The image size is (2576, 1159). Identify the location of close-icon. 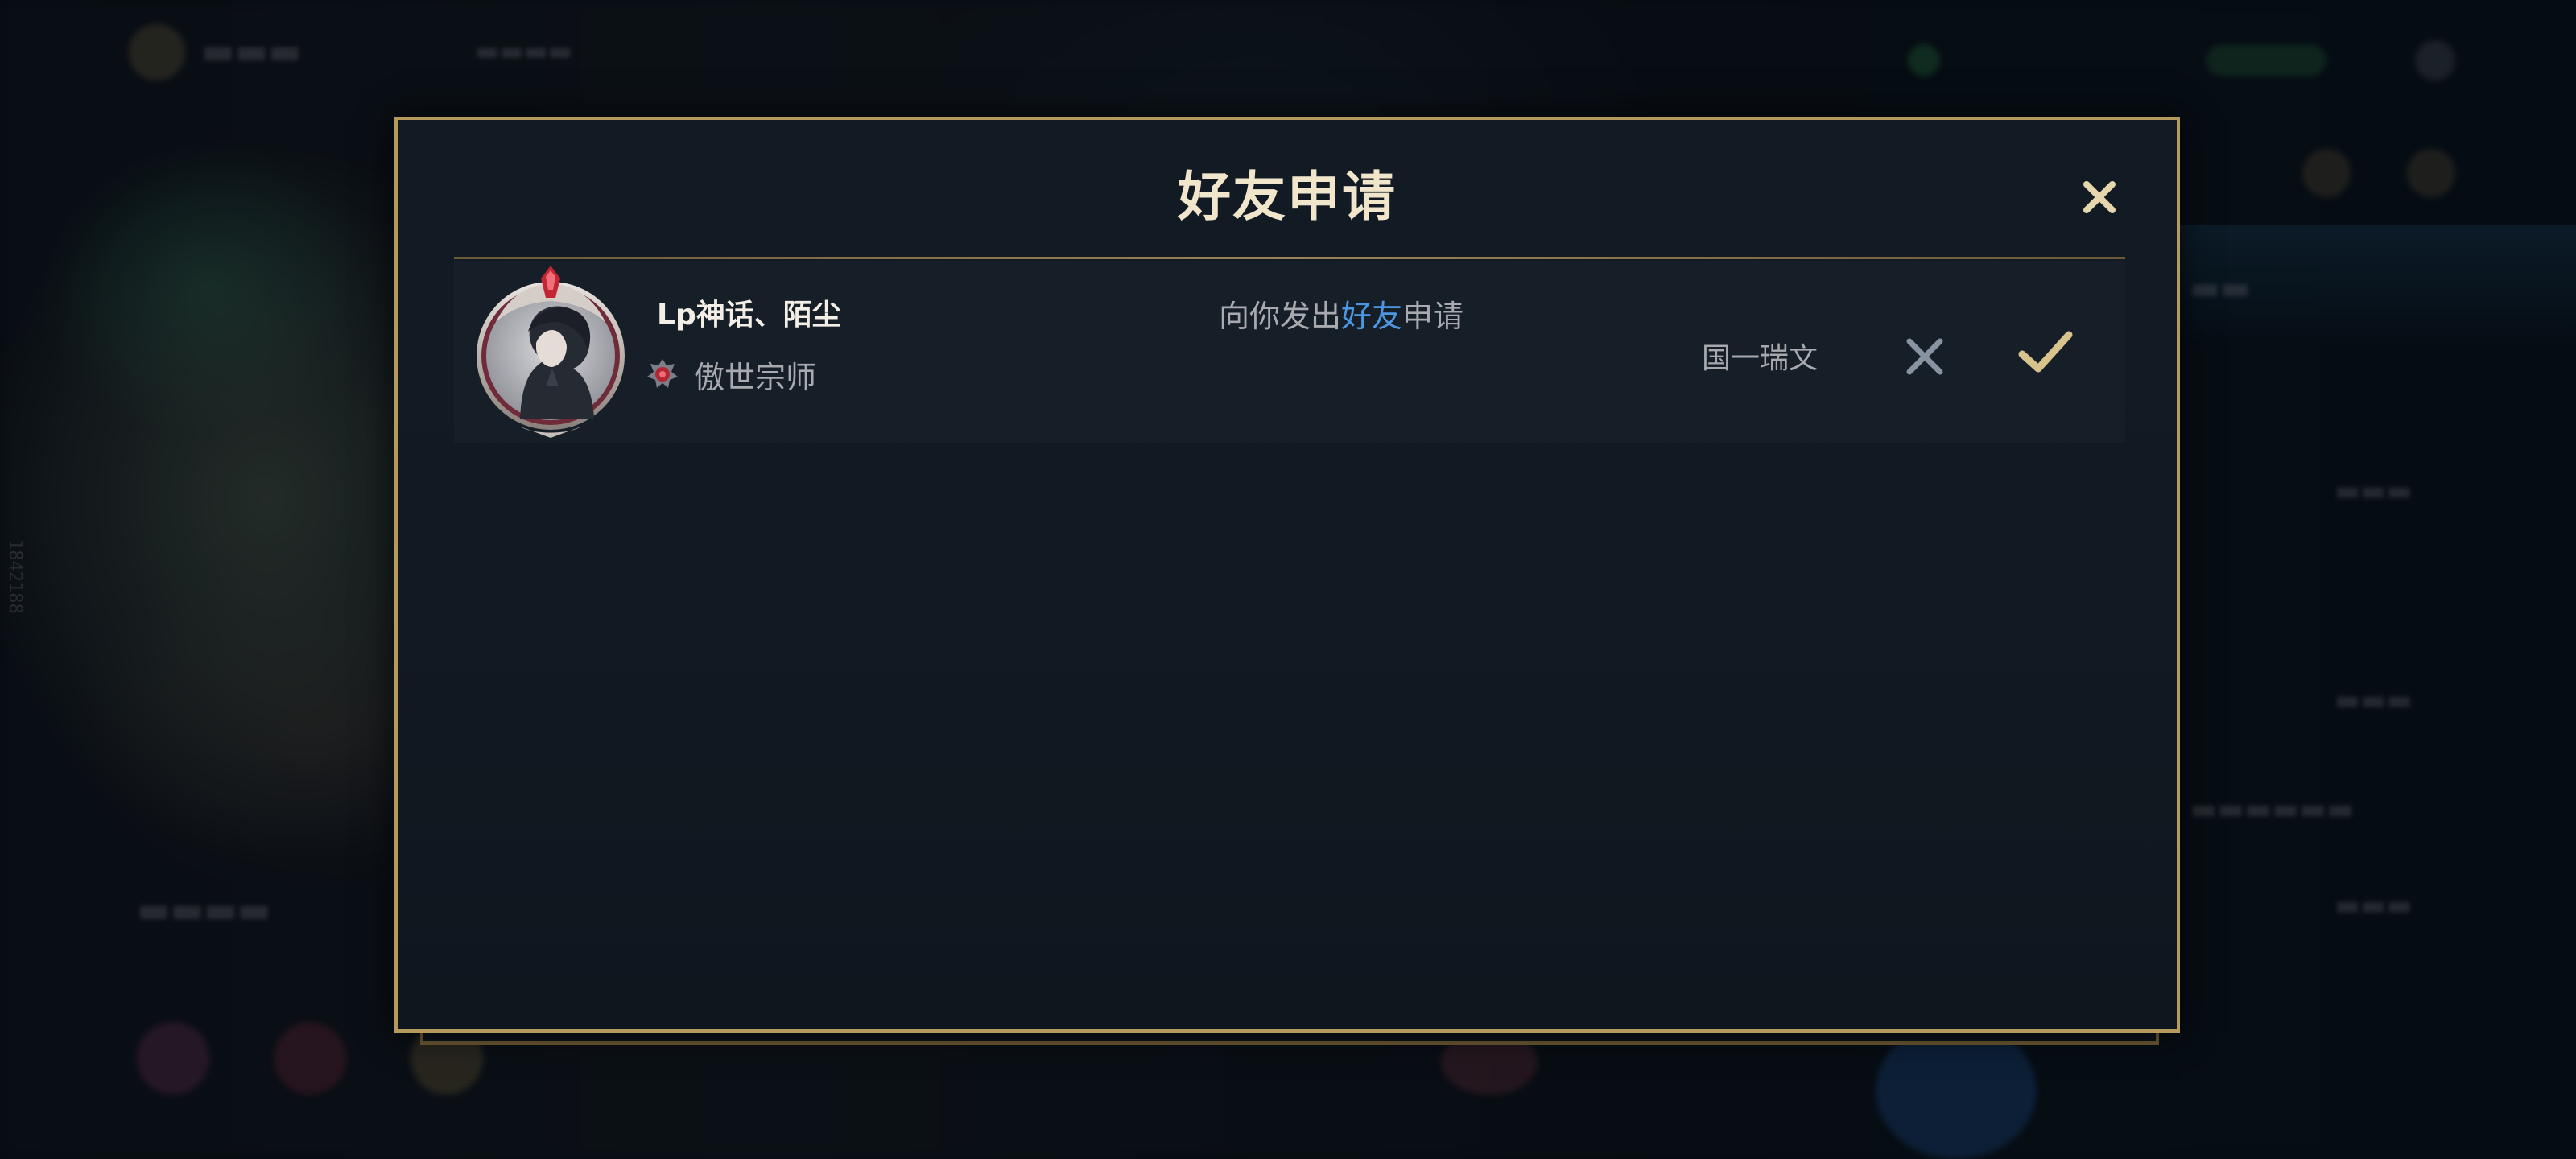
(2099, 197).